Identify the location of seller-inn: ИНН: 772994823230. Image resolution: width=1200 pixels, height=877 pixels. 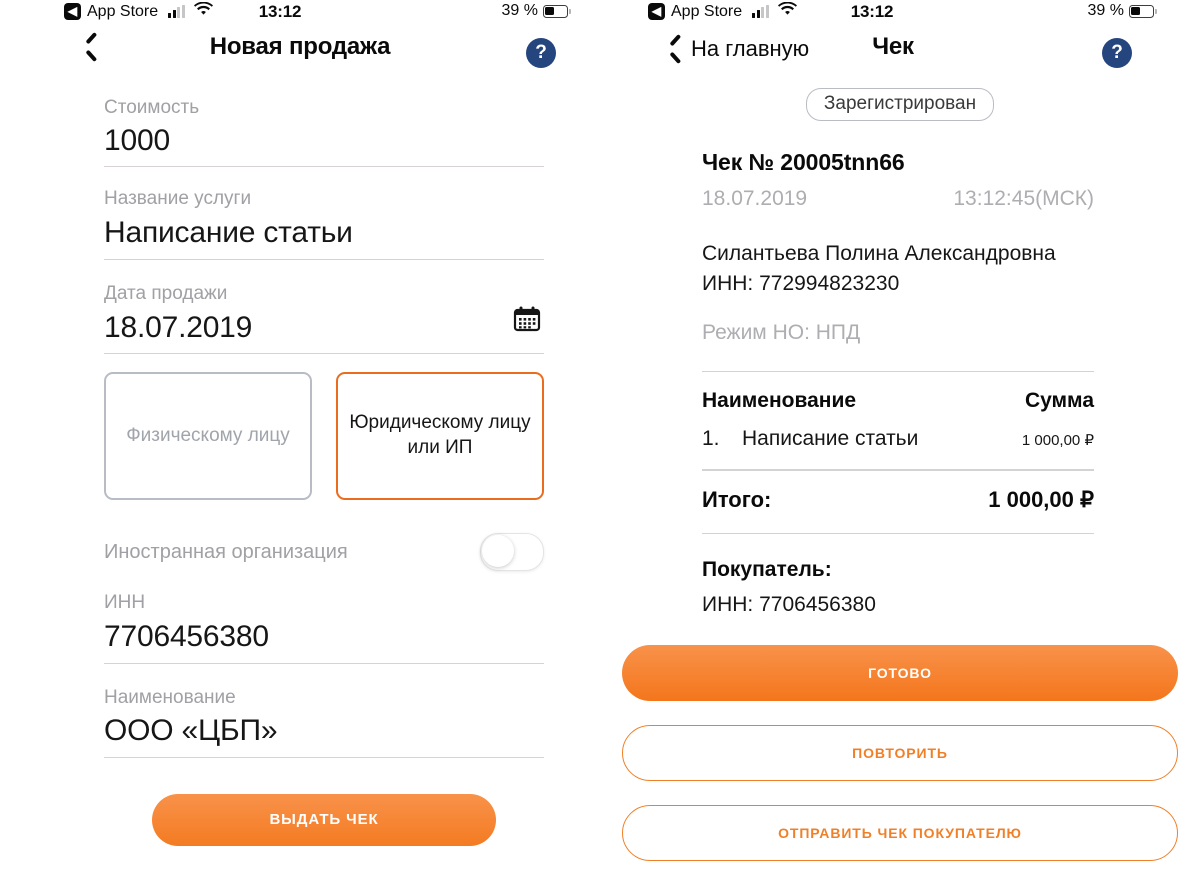
(801, 283).